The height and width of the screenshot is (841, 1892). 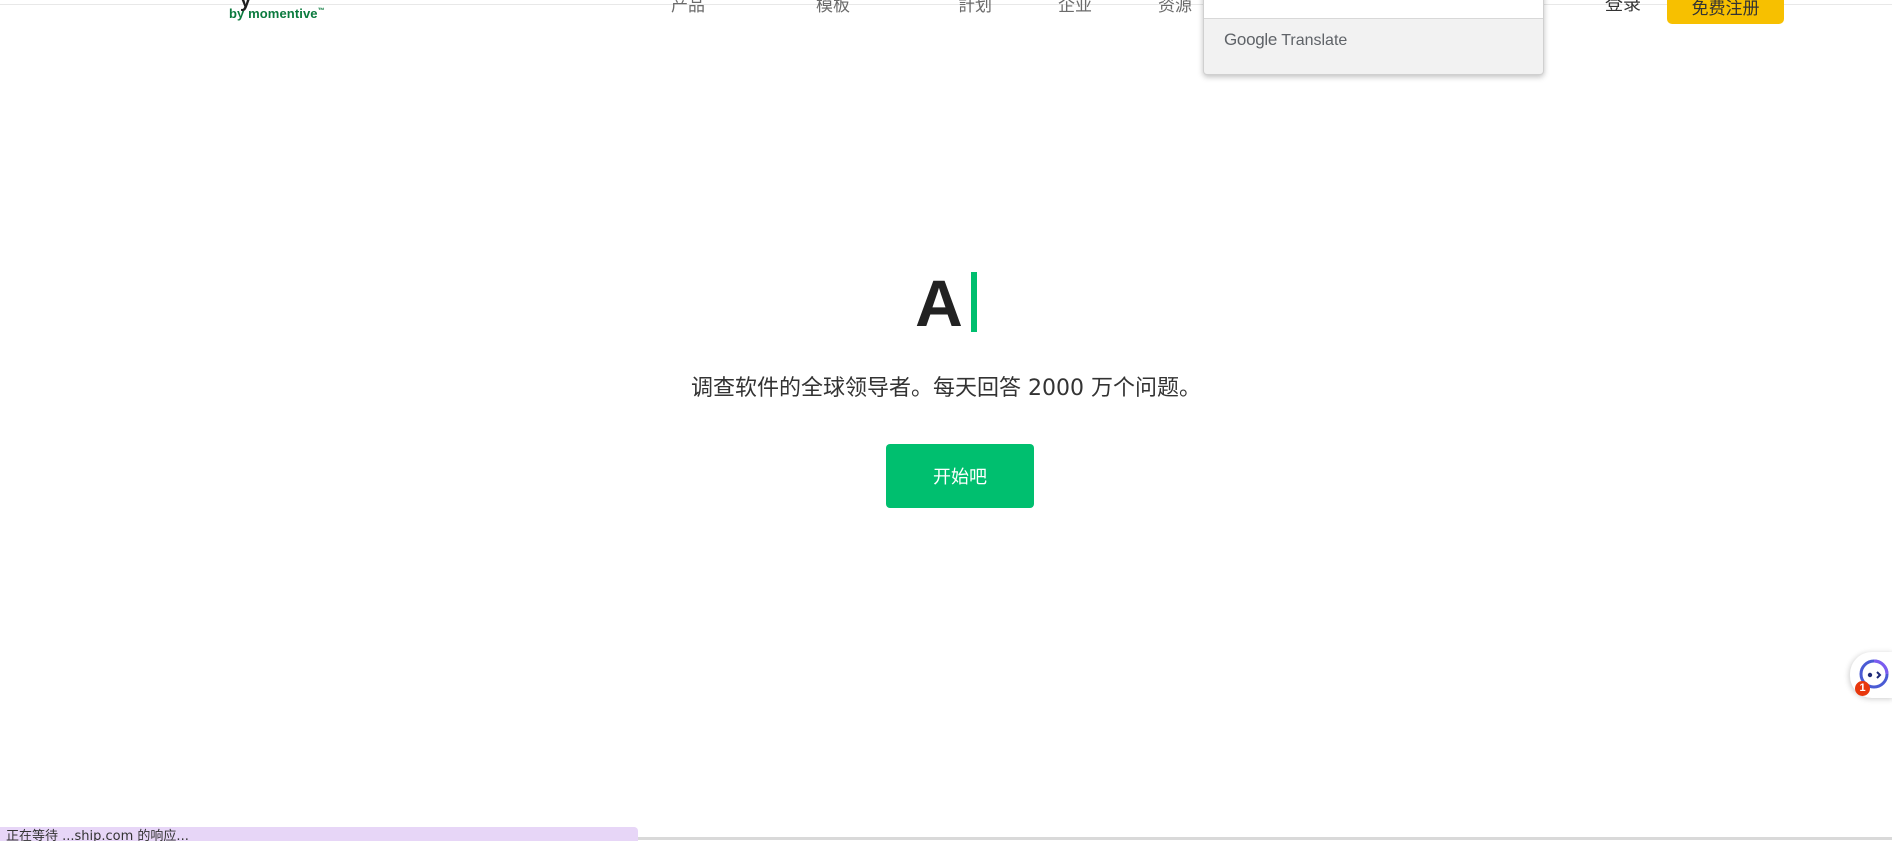 What do you see at coordinates (1623, 8) in the screenshot?
I see `login-link: 登录` at bounding box center [1623, 8].